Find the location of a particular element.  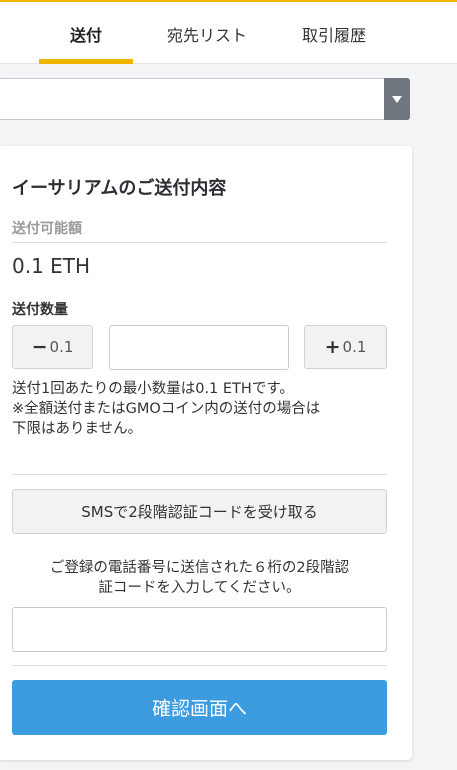

tab-bar: 送付 宛先リスト 取引履歴 is located at coordinates (228, 32).